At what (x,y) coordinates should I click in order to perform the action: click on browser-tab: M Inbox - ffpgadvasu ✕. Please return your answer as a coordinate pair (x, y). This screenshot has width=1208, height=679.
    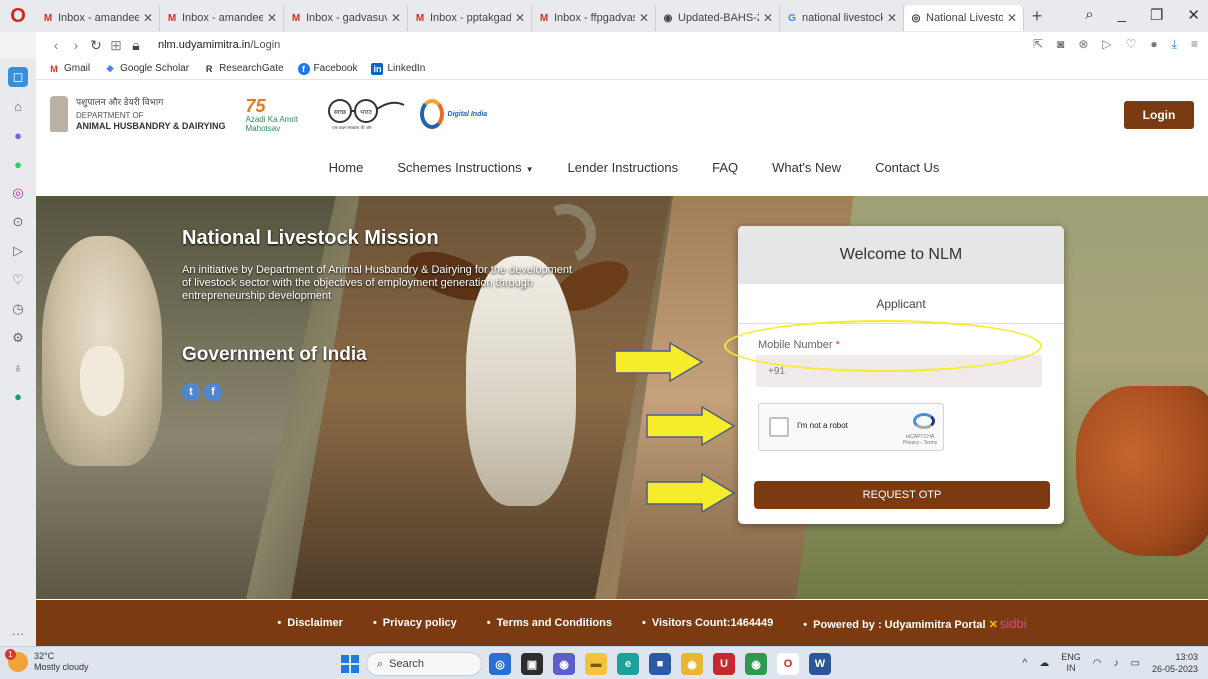
    Looking at the image, I should click on (594, 18).